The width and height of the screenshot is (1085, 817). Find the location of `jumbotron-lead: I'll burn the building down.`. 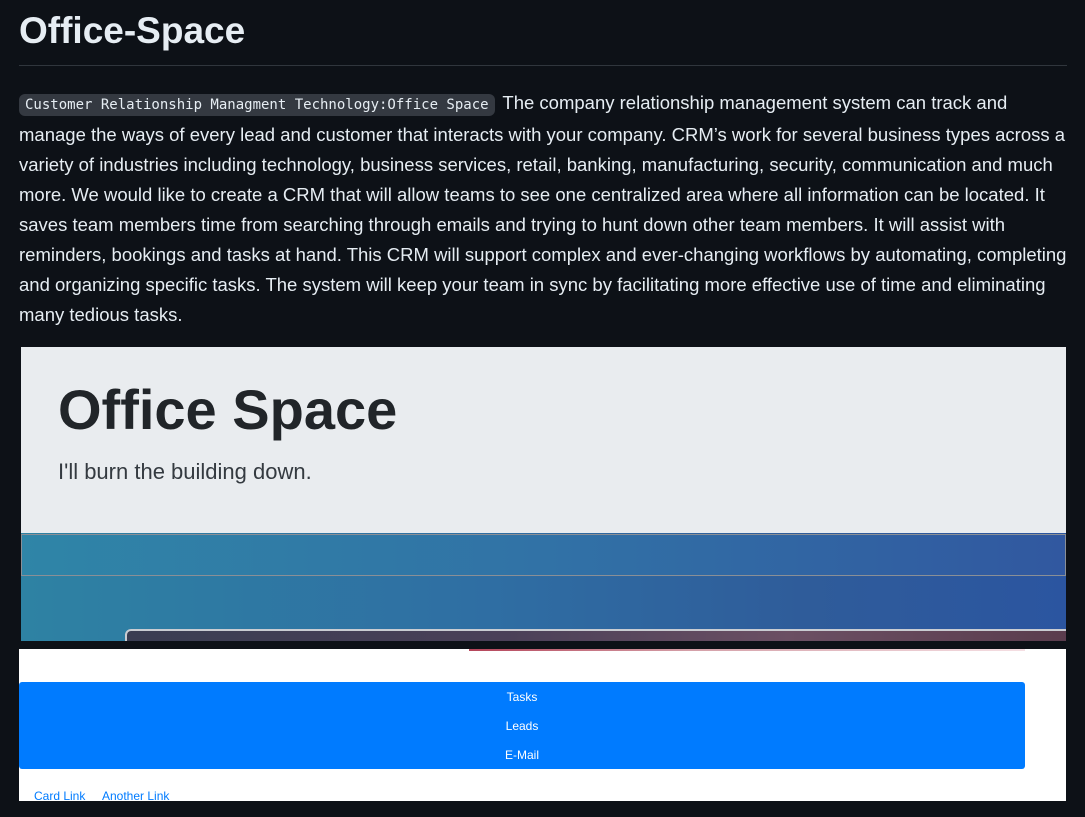

jumbotron-lead: I'll burn the building down. is located at coordinates (185, 471).